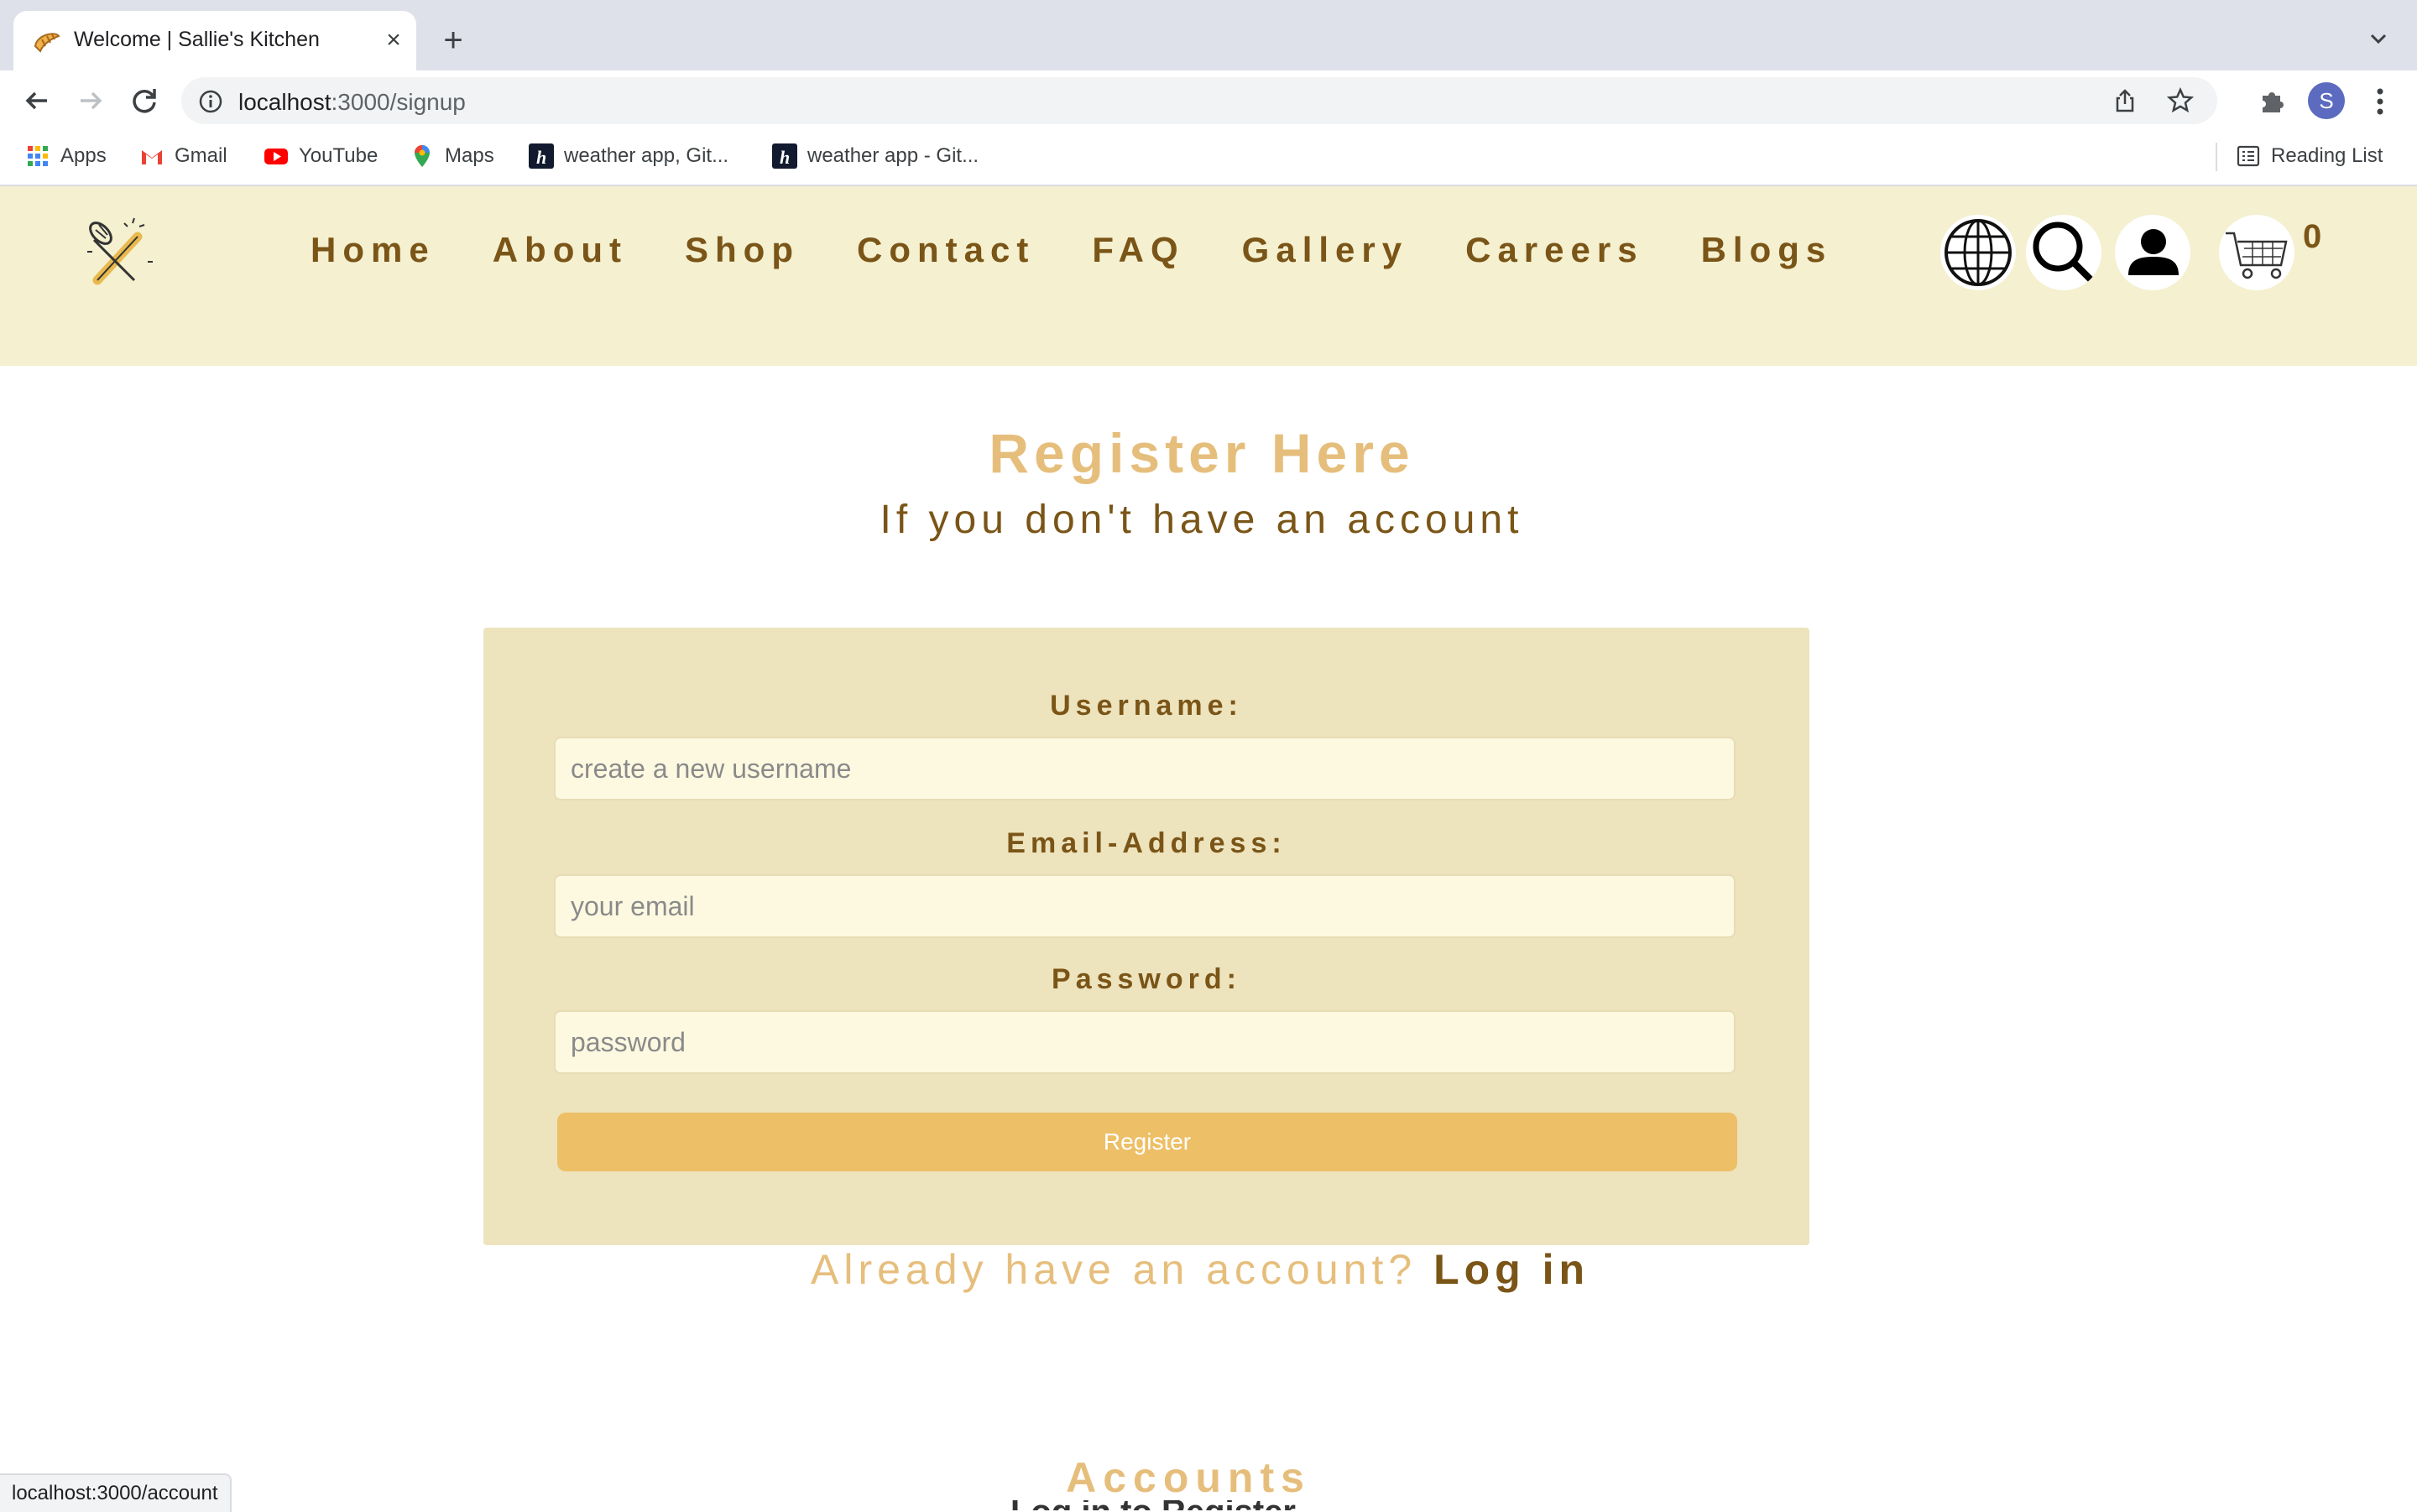  Describe the element at coordinates (276, 157) in the screenshot. I see `youtube-icon` at that location.